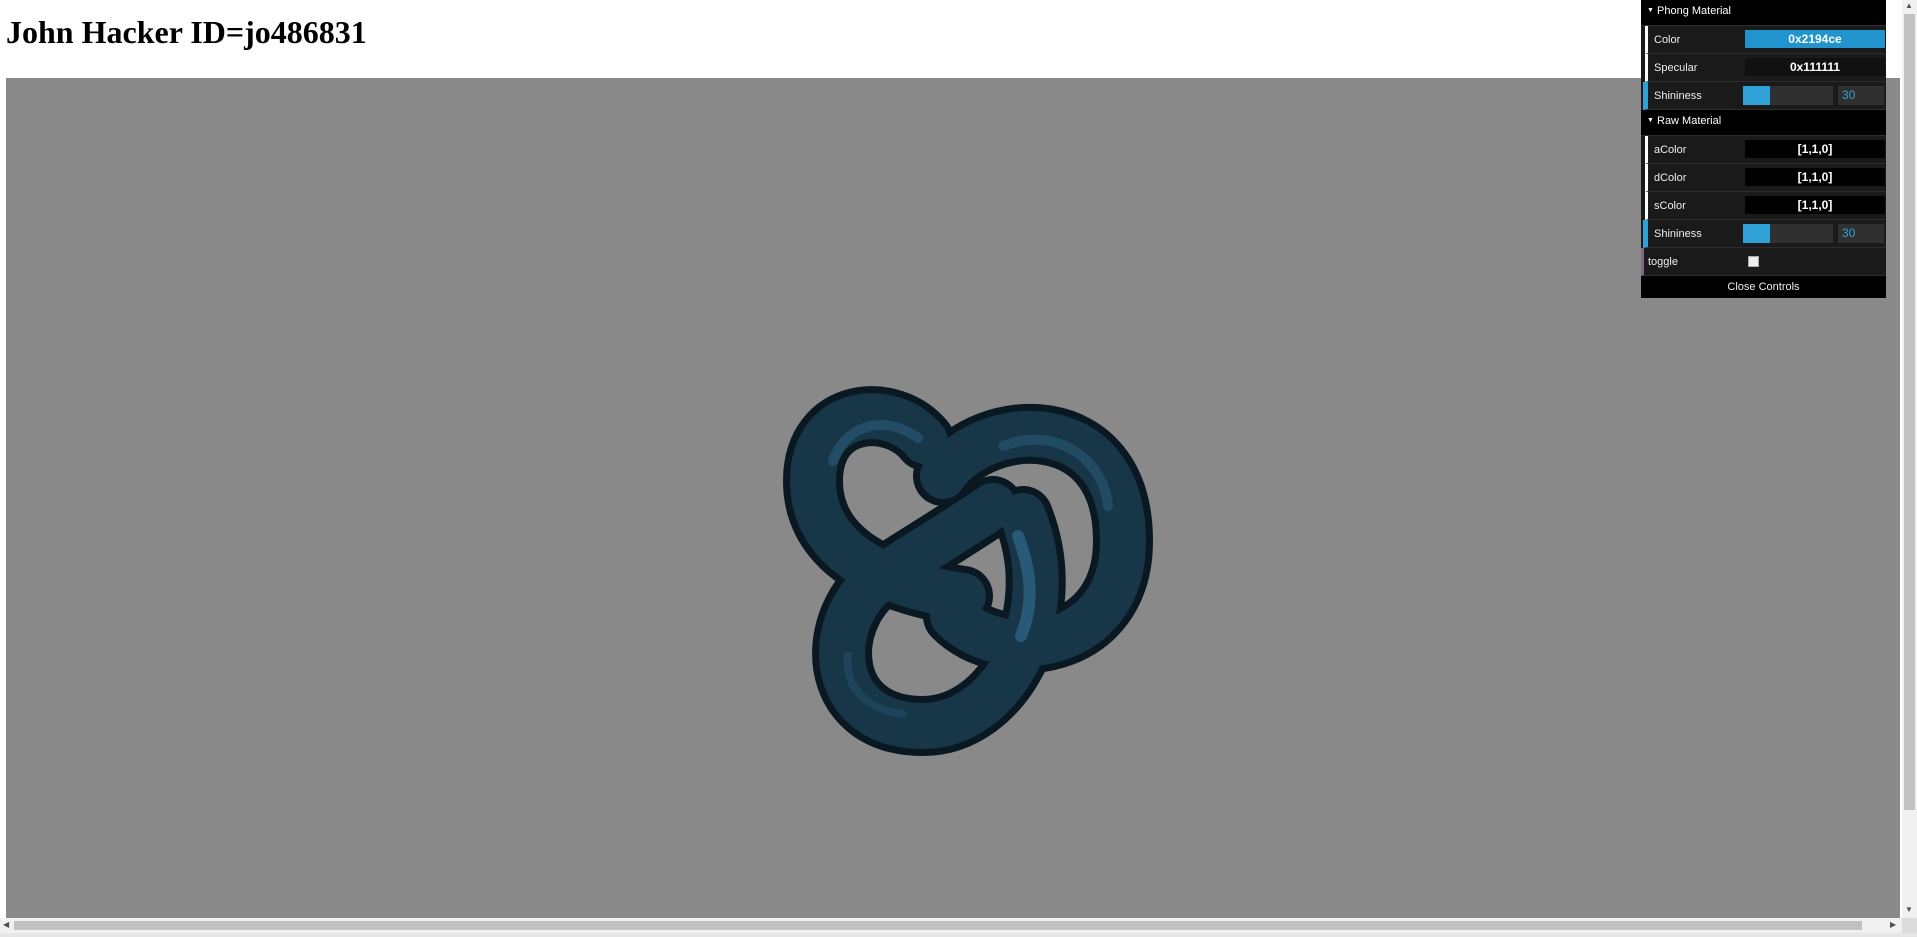 This screenshot has height=937, width=1917. Describe the element at coordinates (1763, 262) in the screenshot. I see `toggle-control: toggle` at that location.